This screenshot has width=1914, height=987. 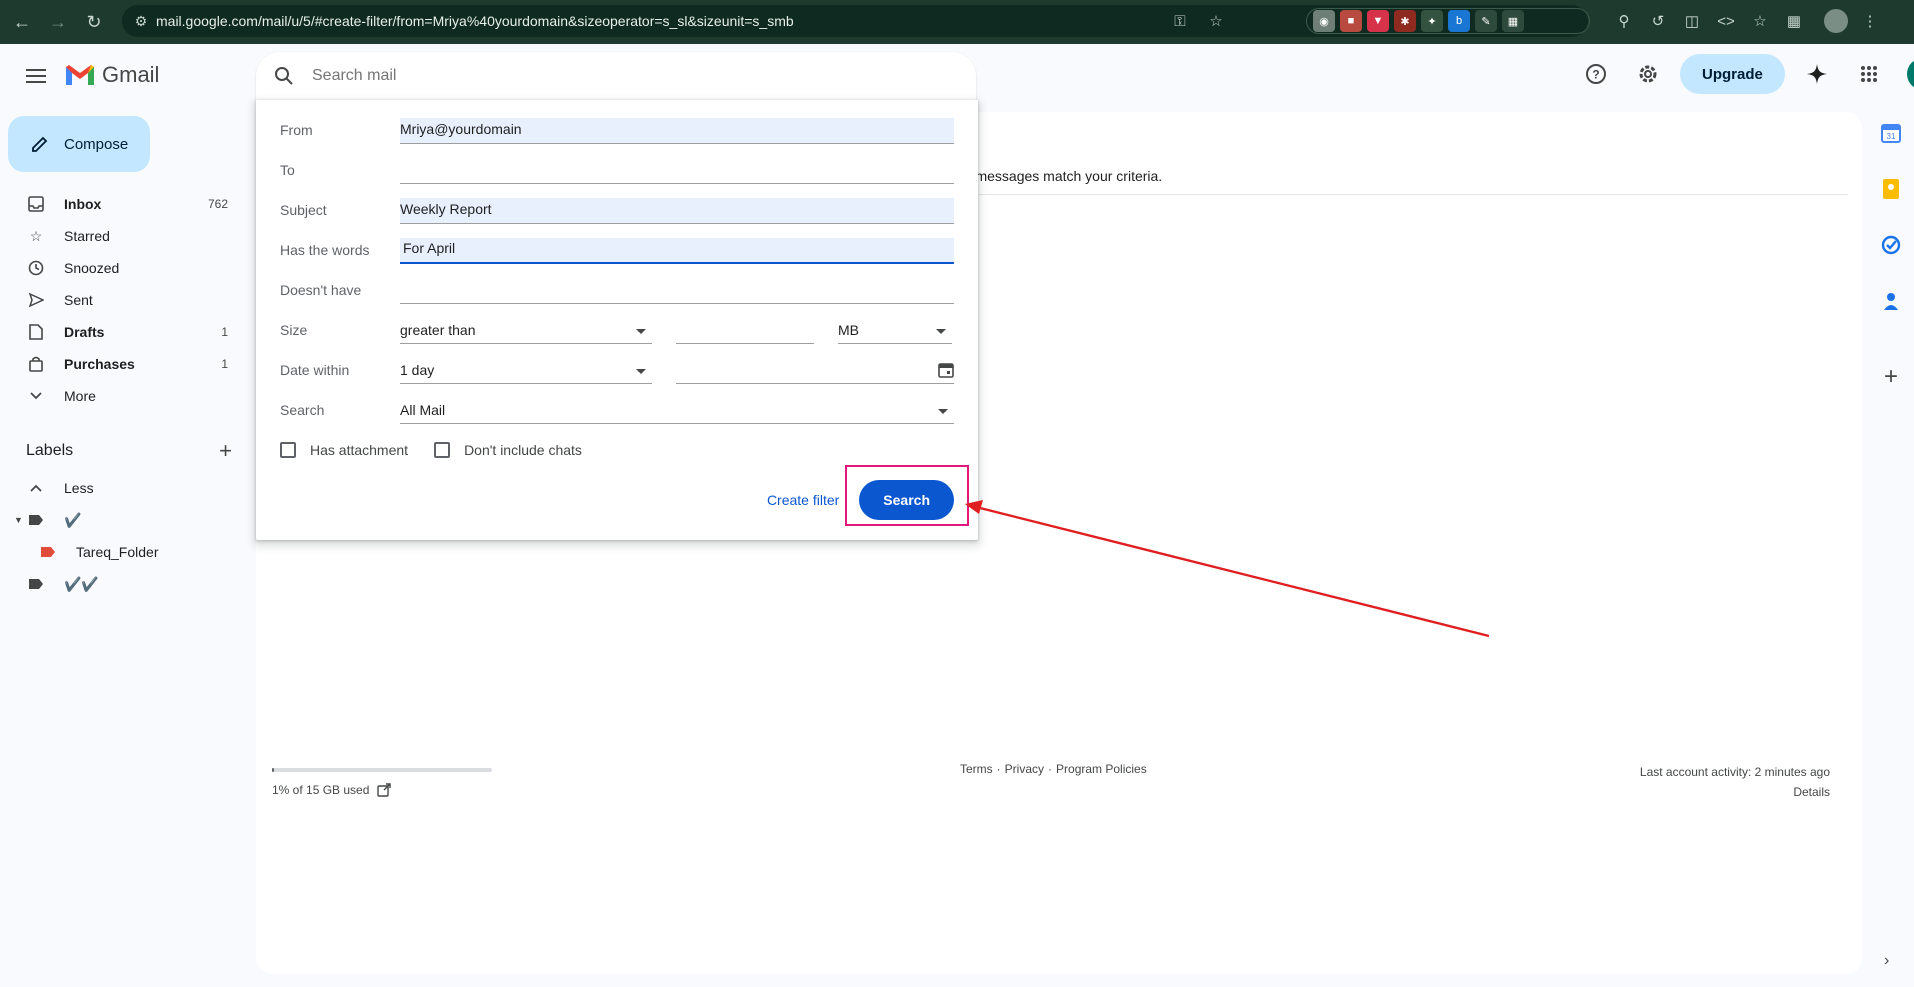 I want to click on date-within-select: 1 day, so click(x=526, y=371).